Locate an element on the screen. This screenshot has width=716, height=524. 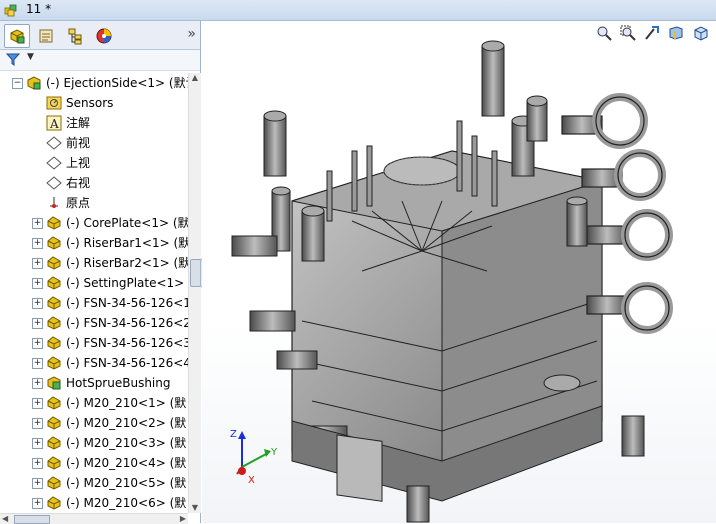
tree-item-component: + (-) FSN-34-56-126<1 is located at coordinates (94, 303).